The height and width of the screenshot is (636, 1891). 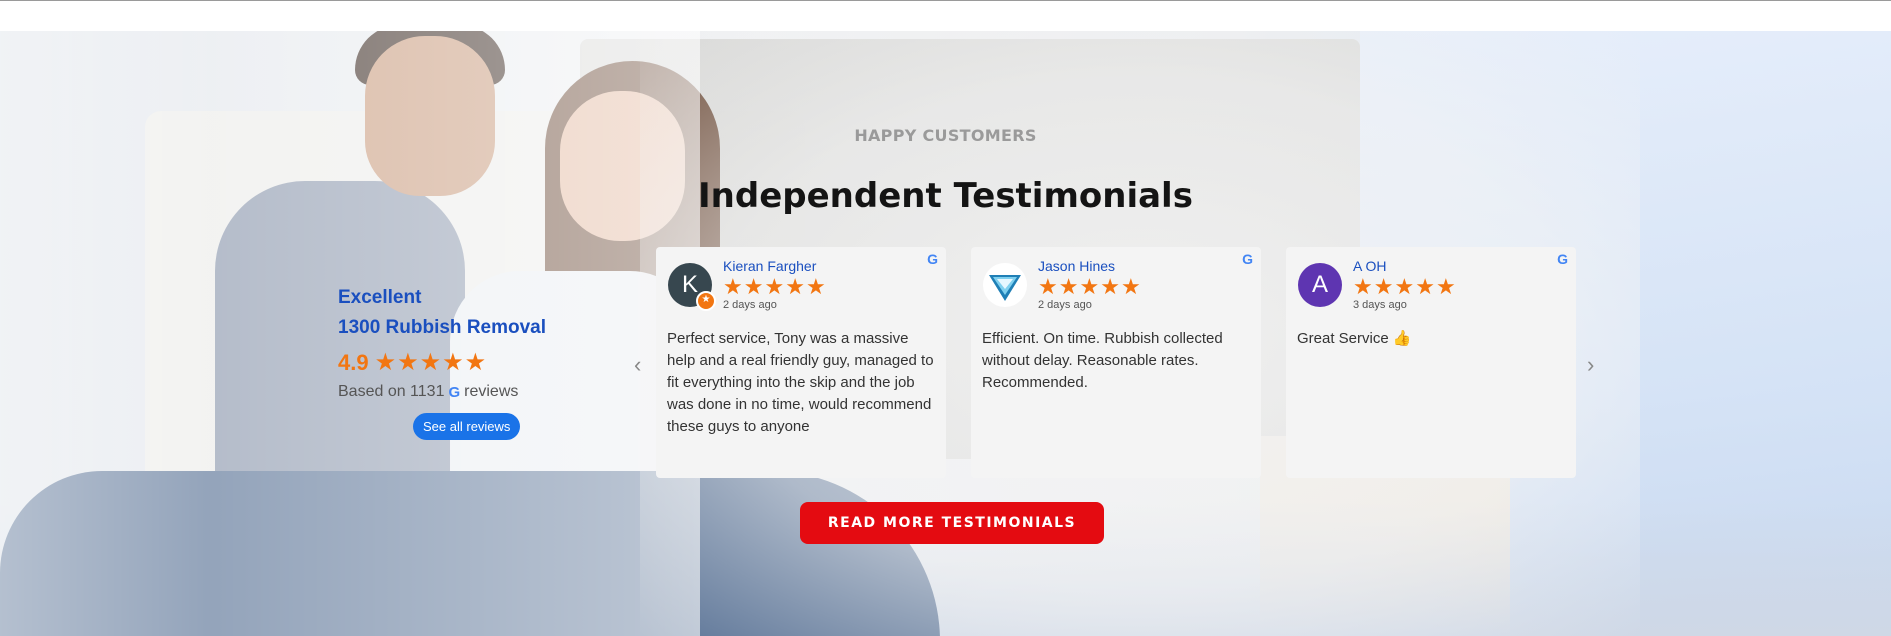 I want to click on based-on-text: Based on 1131 G reviews, so click(x=443, y=392).